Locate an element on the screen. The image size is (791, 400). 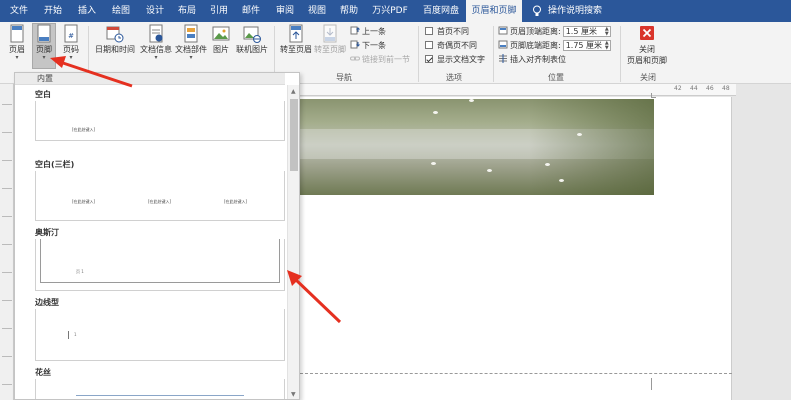
tell-me-search: 操作说明搜索 is located at coordinates (568, 11).